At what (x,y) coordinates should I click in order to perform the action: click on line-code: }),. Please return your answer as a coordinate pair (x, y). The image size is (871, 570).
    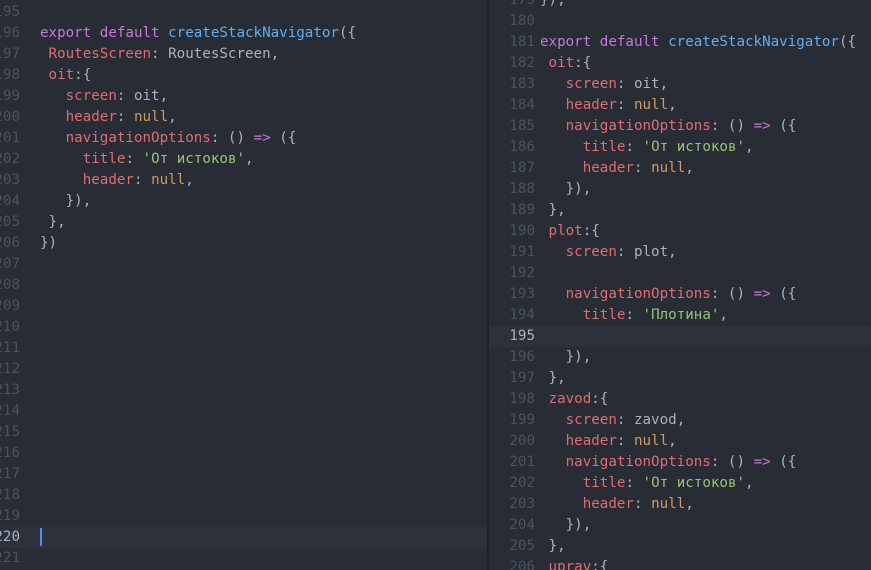
    Looking at the image, I should click on (566, 357).